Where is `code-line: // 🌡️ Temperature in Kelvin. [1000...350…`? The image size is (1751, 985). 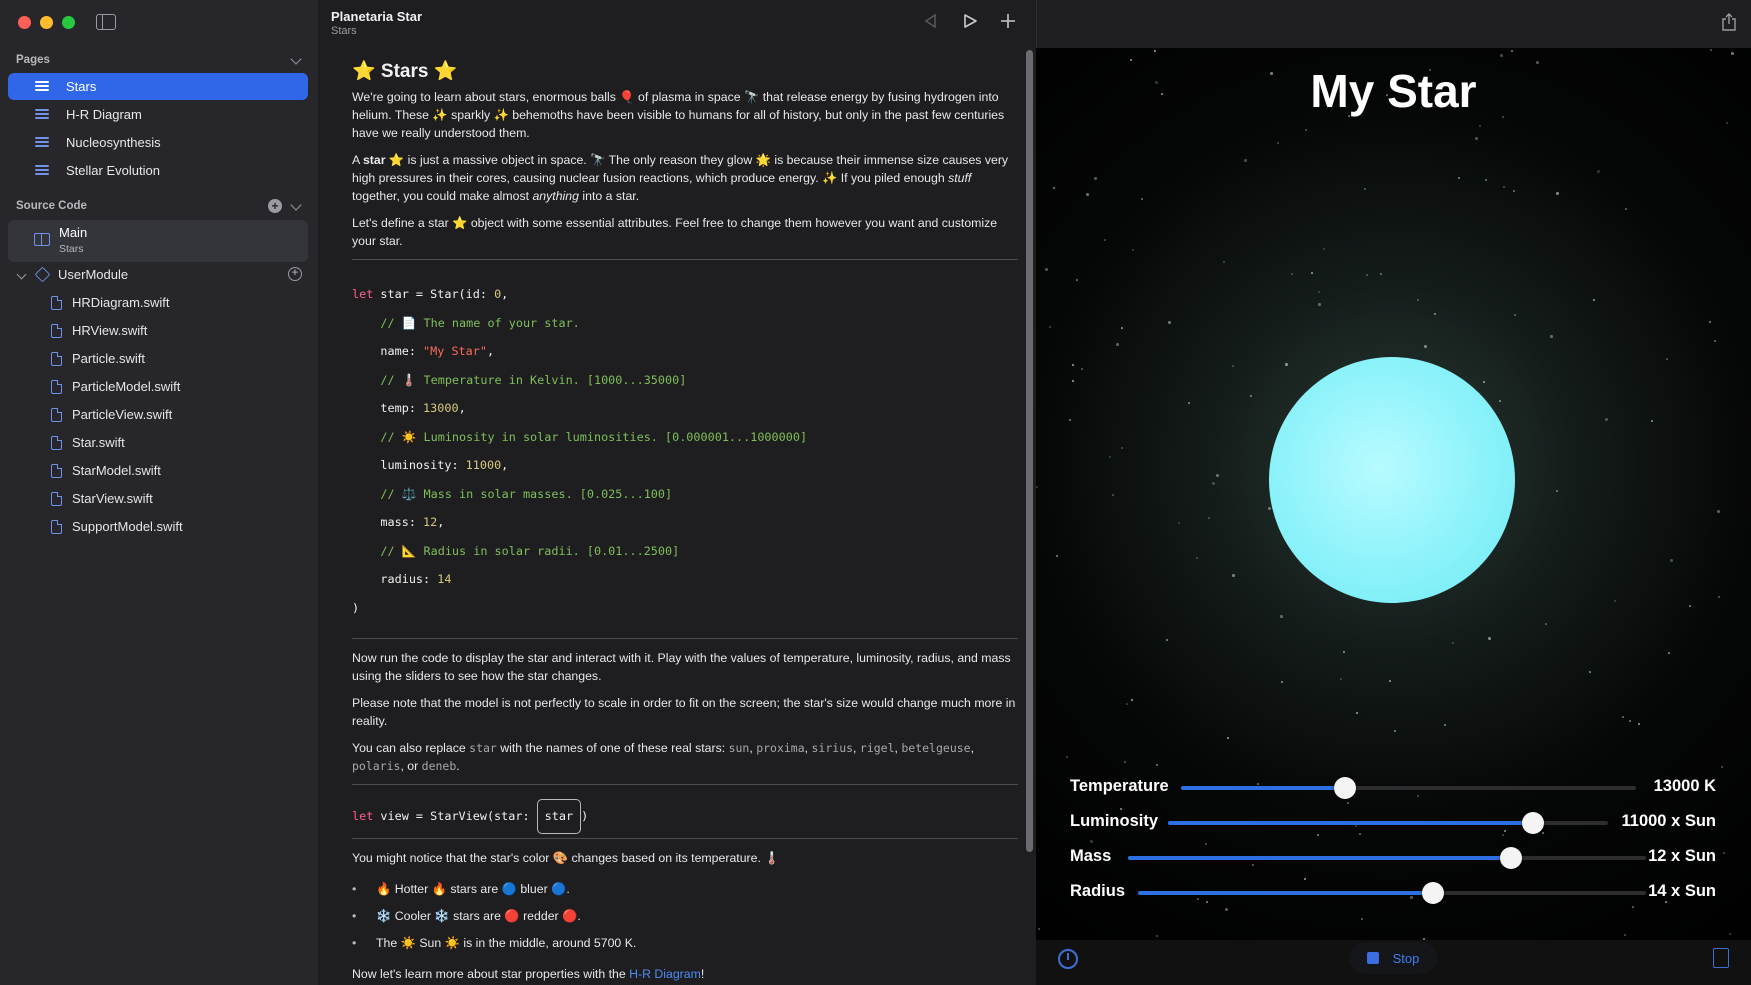 code-line: // 🌡️ Temperature in Kelvin. [1000...350… is located at coordinates (685, 380).